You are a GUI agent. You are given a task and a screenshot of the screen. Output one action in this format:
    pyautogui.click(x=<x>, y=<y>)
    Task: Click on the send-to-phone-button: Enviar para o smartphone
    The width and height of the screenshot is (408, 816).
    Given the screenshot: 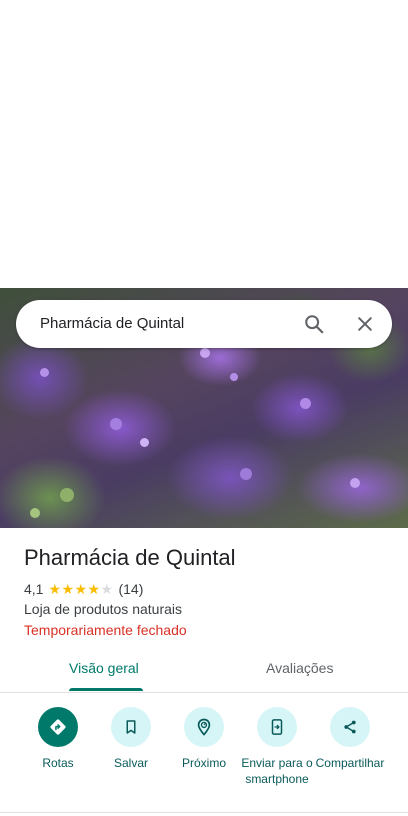 What is the action you would take?
    pyautogui.click(x=277, y=747)
    